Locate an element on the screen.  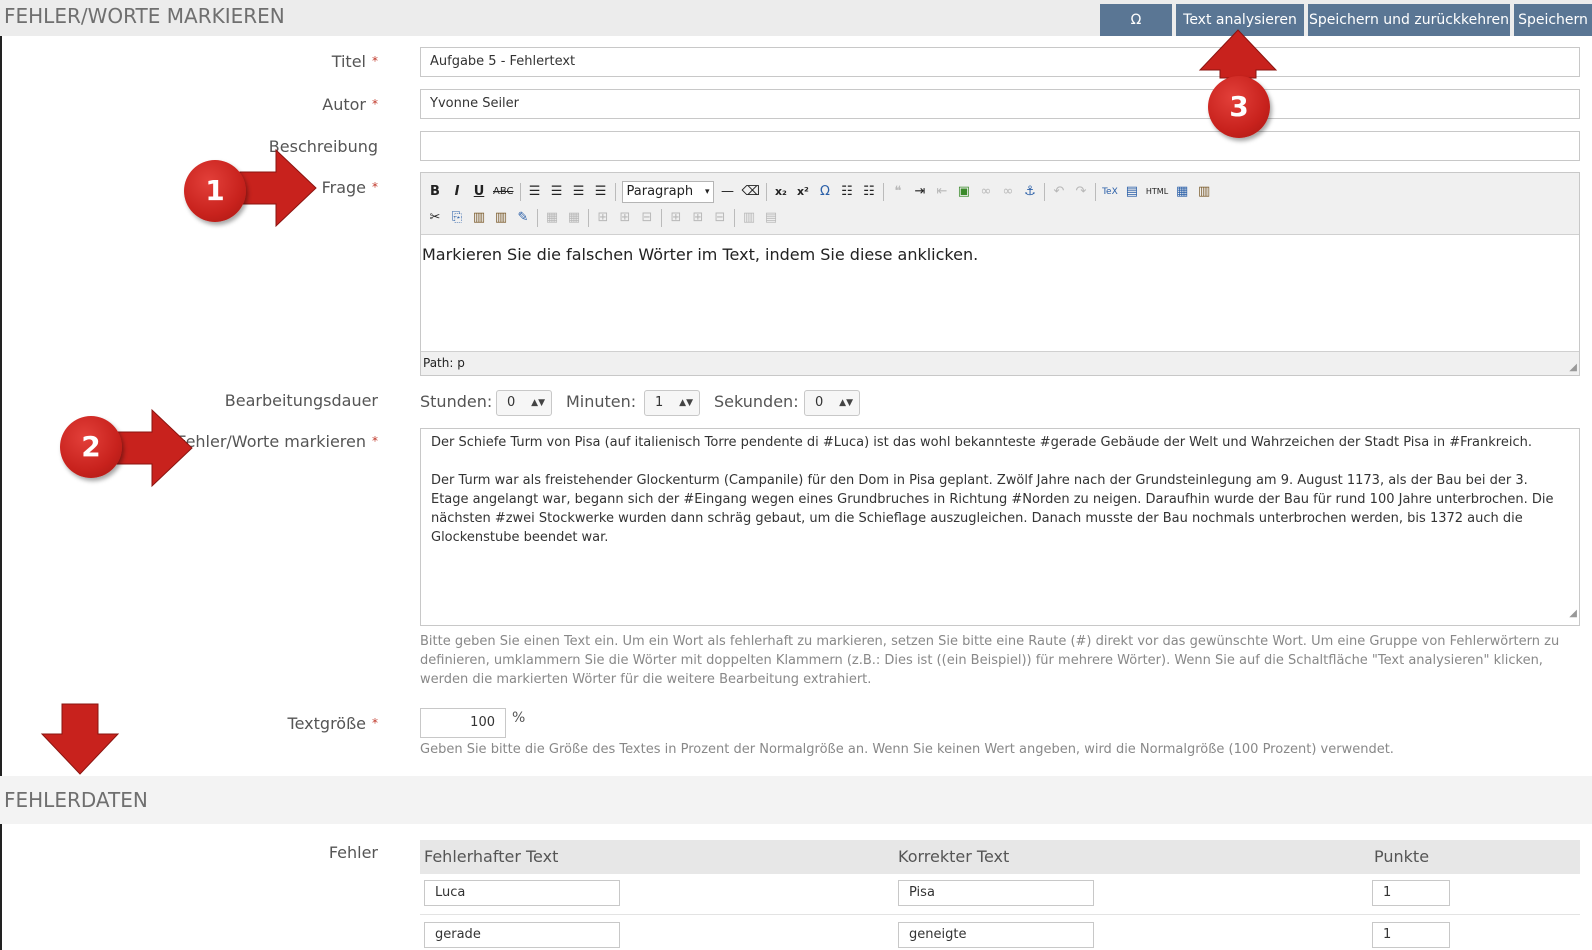
correct-text-input: geneigte is located at coordinates (996, 935).